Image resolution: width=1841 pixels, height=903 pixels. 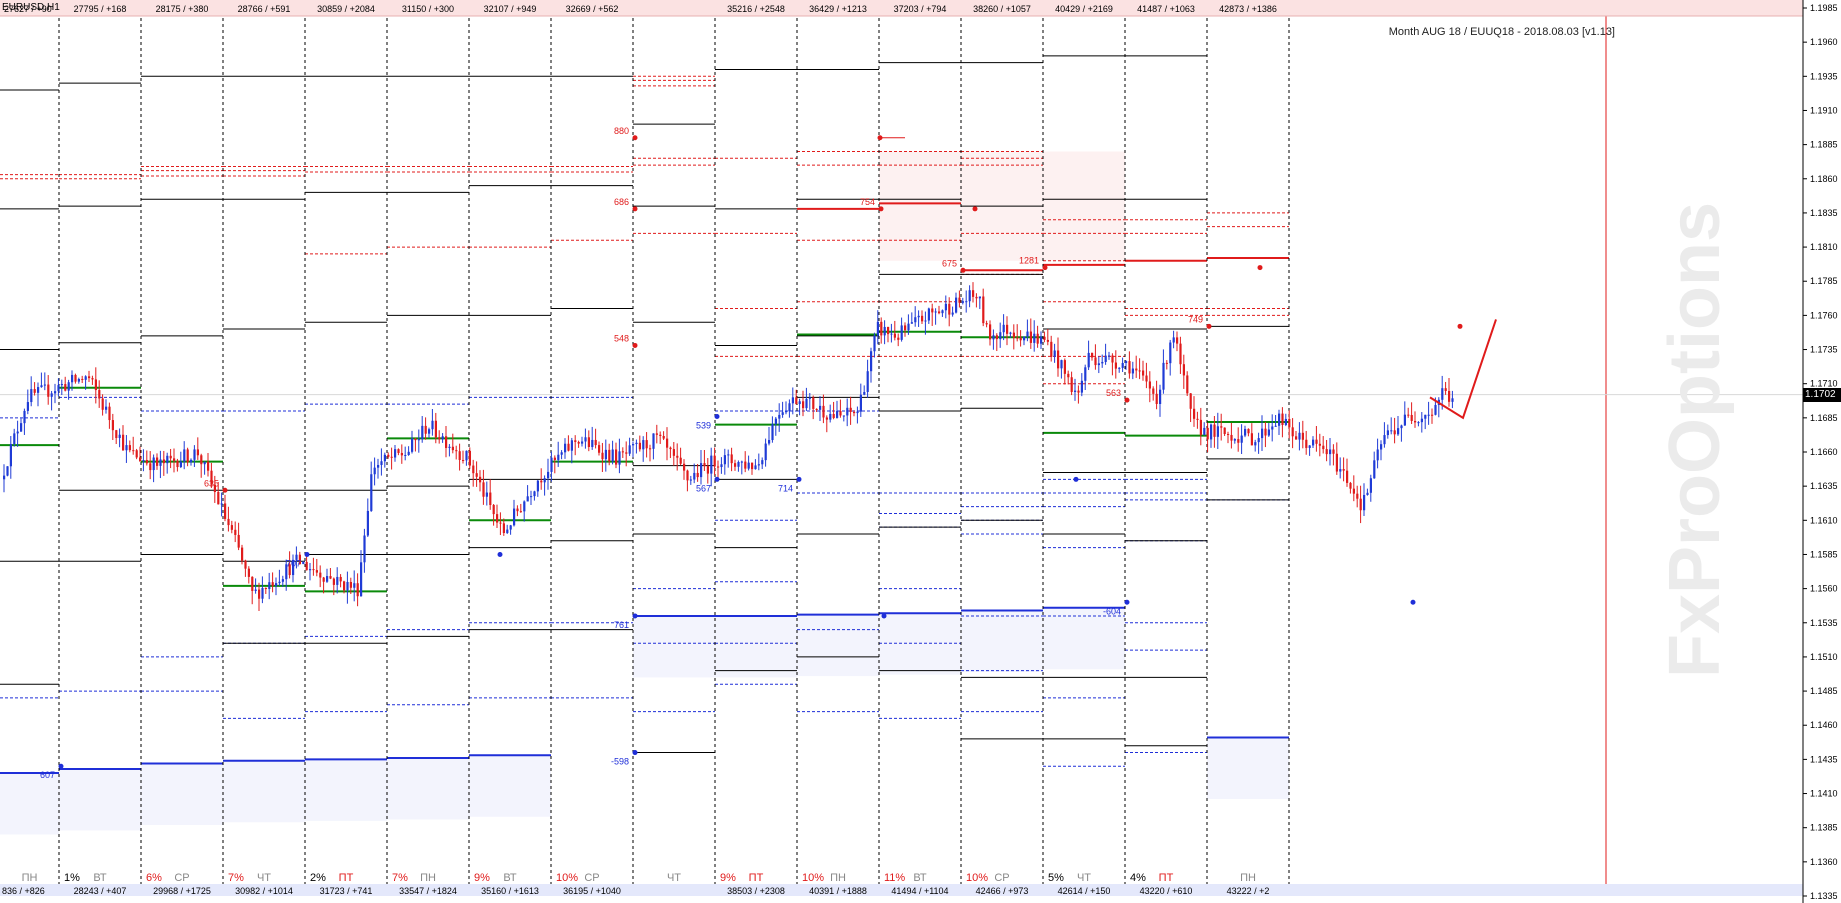 What do you see at coordinates (756, 878) in the screenshot?
I see `day-label: ПТ` at bounding box center [756, 878].